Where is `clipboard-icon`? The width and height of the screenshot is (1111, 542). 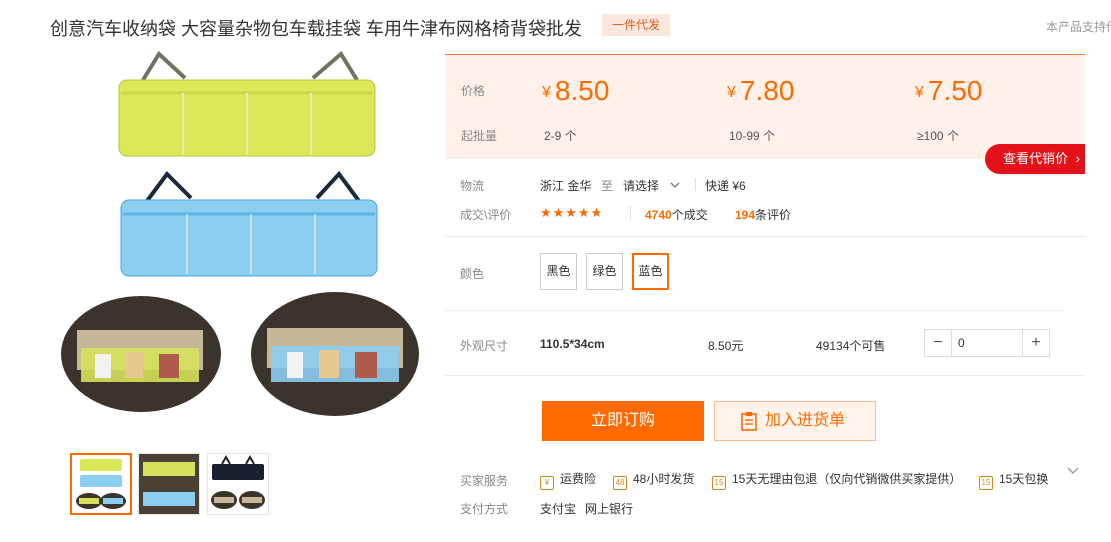 clipboard-icon is located at coordinates (749, 421).